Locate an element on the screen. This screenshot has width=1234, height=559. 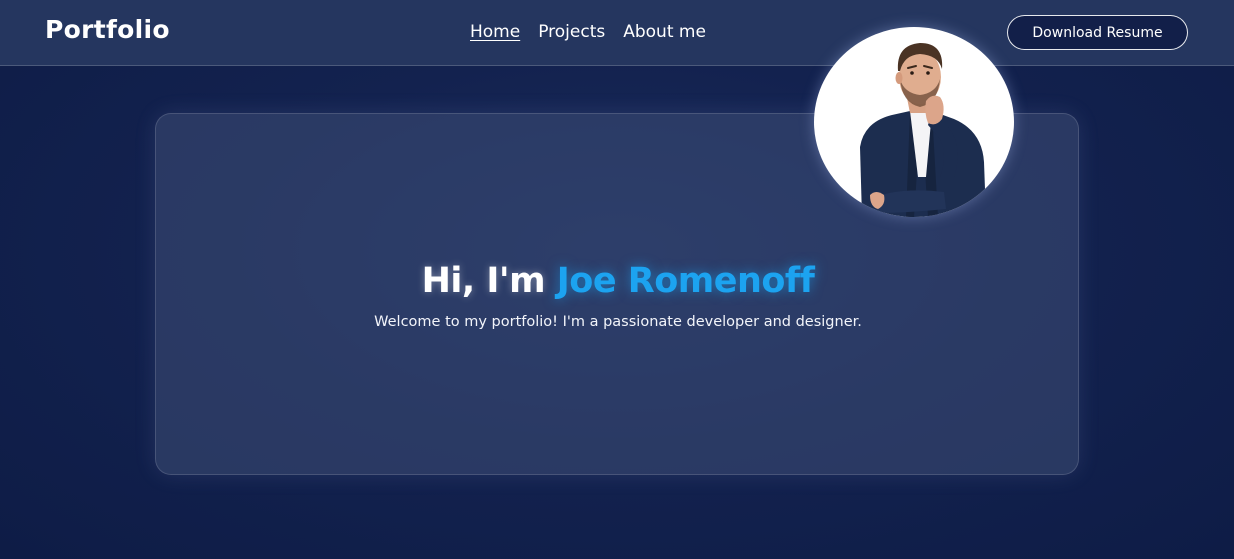
site-logo: Portfolio is located at coordinates (107, 29).